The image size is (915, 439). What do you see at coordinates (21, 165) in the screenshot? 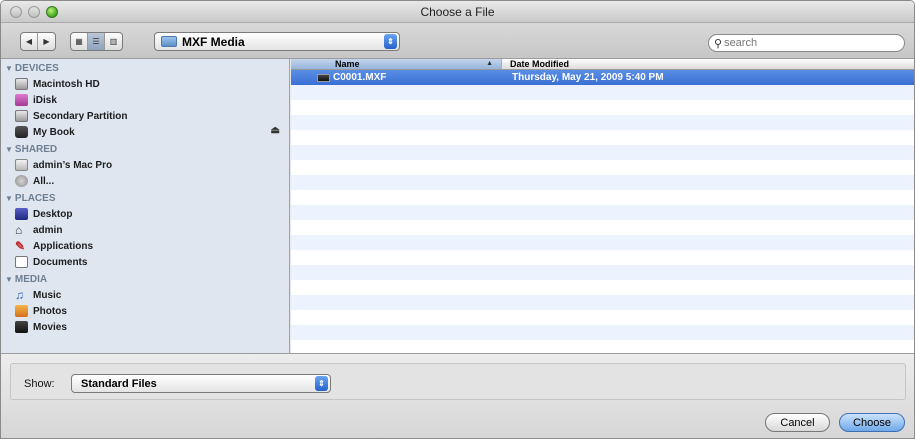
I see `computer-icon` at bounding box center [21, 165].